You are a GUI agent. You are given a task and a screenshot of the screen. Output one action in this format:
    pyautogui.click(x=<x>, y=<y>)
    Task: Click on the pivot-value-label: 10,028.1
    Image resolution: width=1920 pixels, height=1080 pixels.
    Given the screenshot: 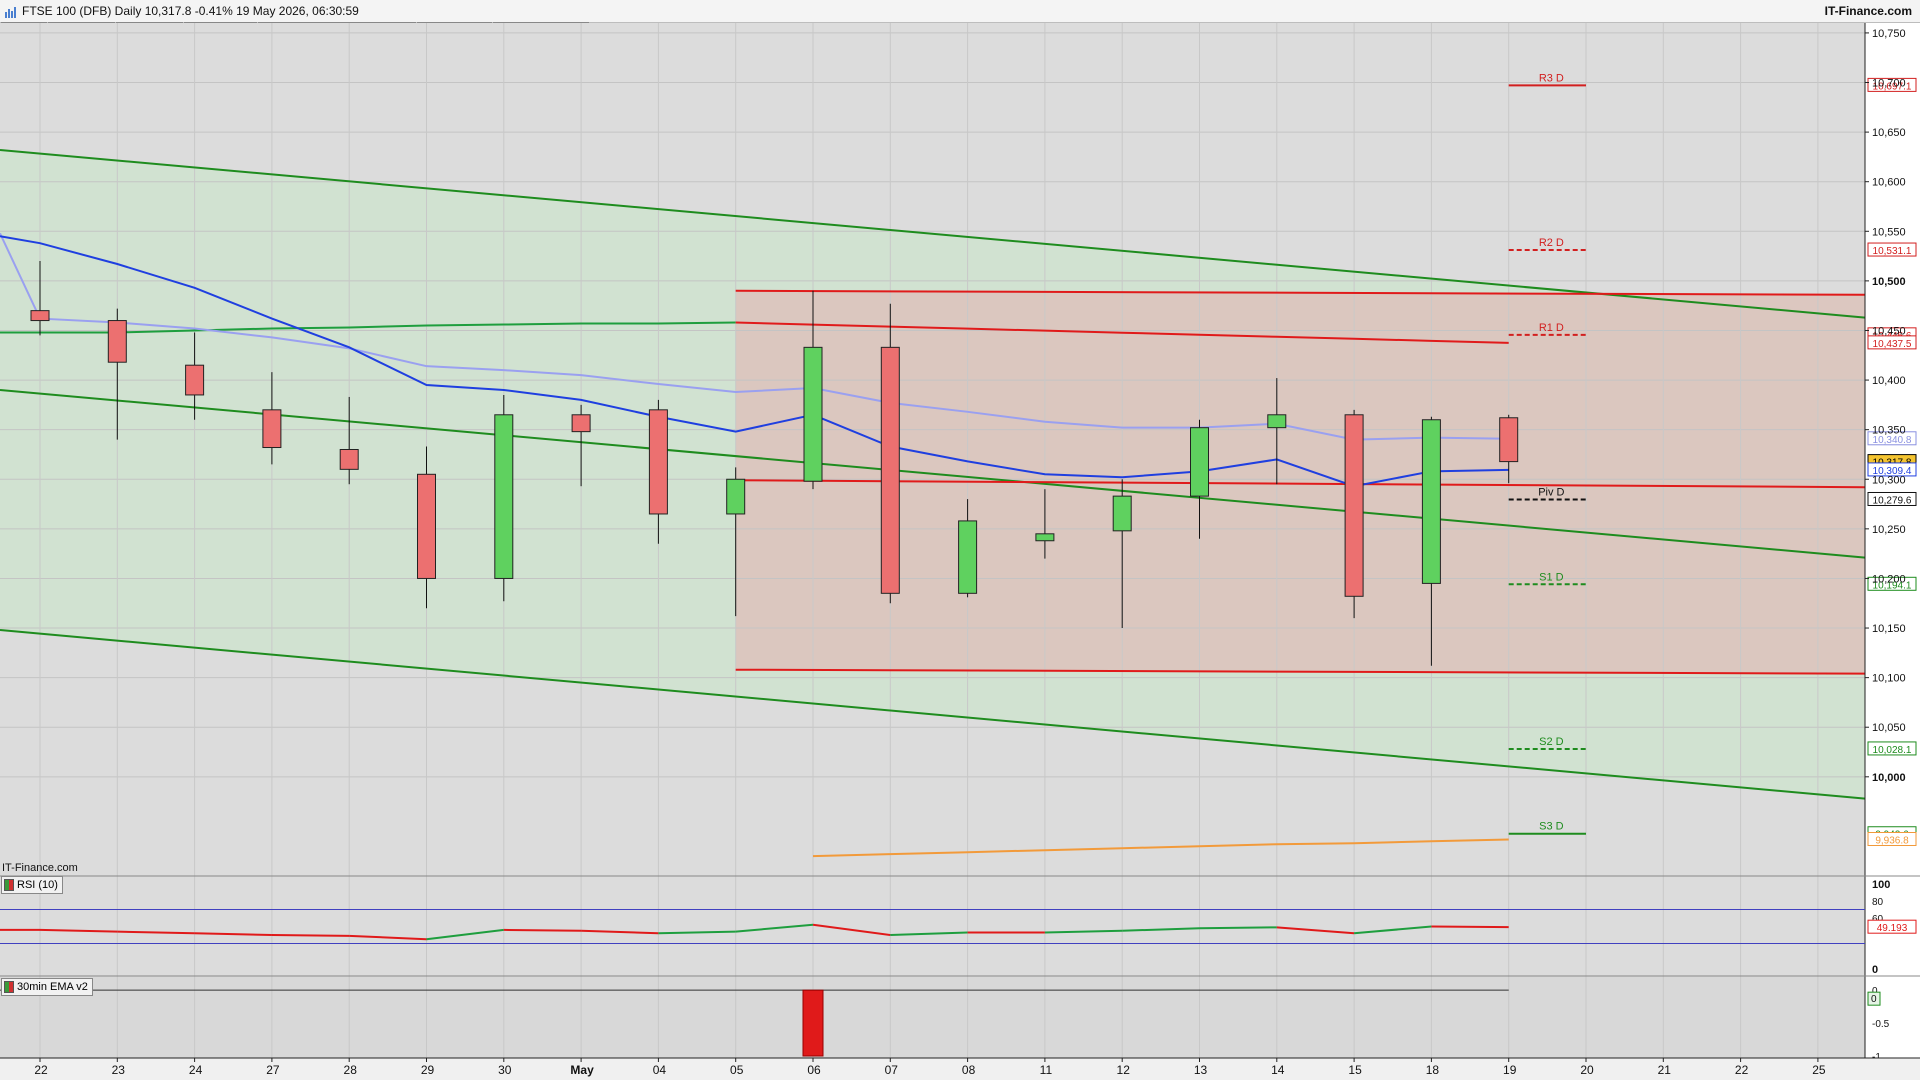 What is the action you would take?
    pyautogui.click(x=1892, y=750)
    